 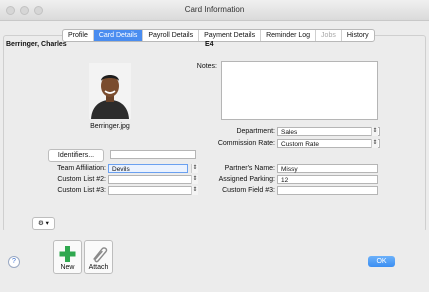 I want to click on commission-rate-label: Commission Rate:, so click(x=246, y=143).